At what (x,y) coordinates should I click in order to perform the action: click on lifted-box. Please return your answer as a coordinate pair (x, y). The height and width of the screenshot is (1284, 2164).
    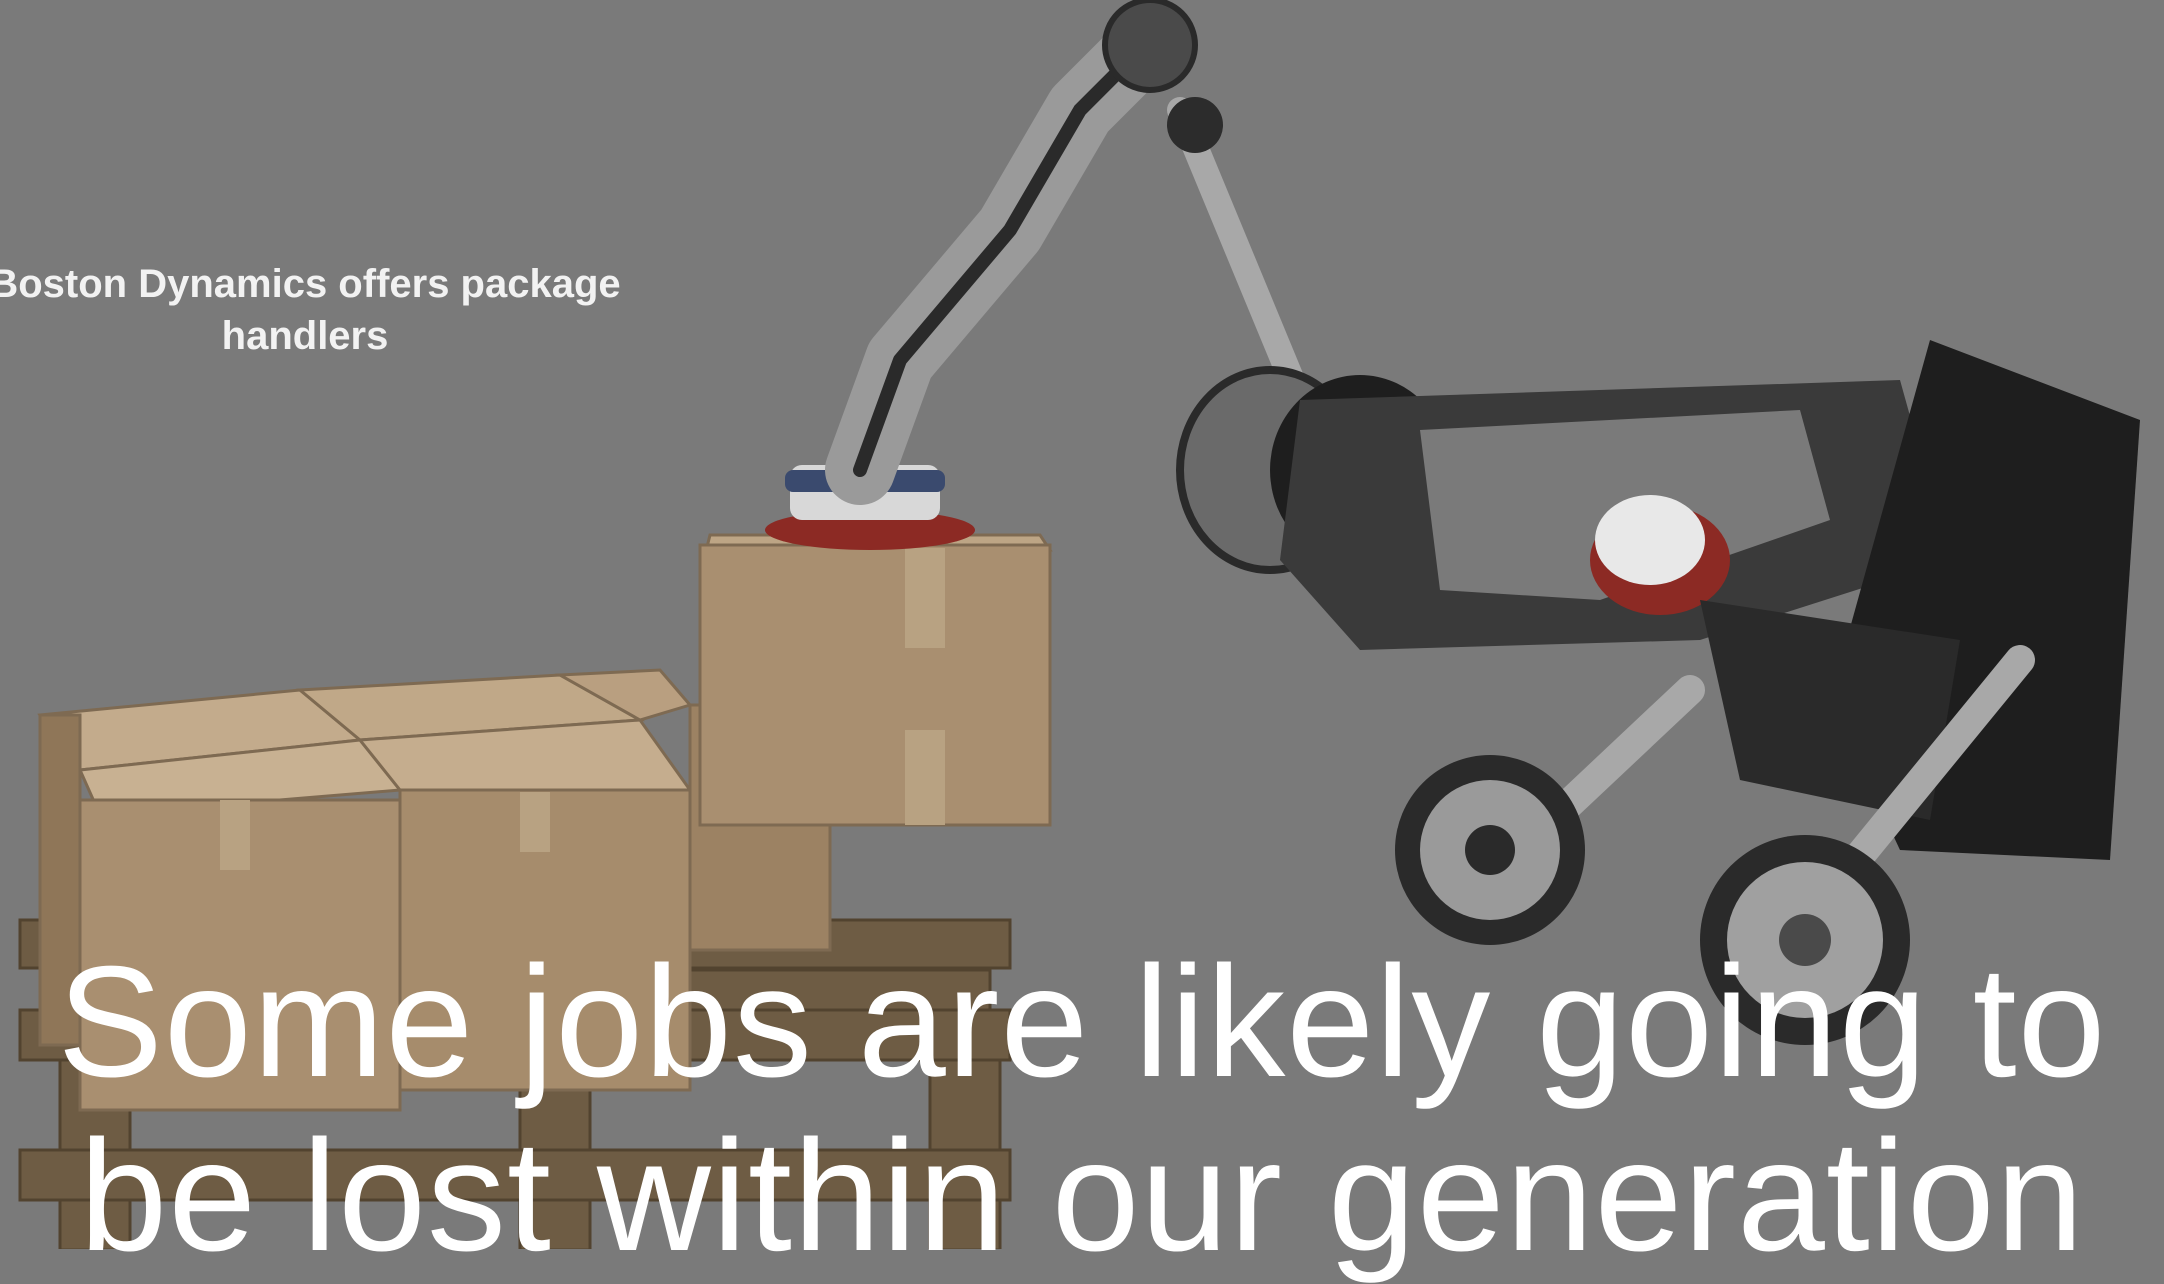
    Looking at the image, I should click on (875, 680).